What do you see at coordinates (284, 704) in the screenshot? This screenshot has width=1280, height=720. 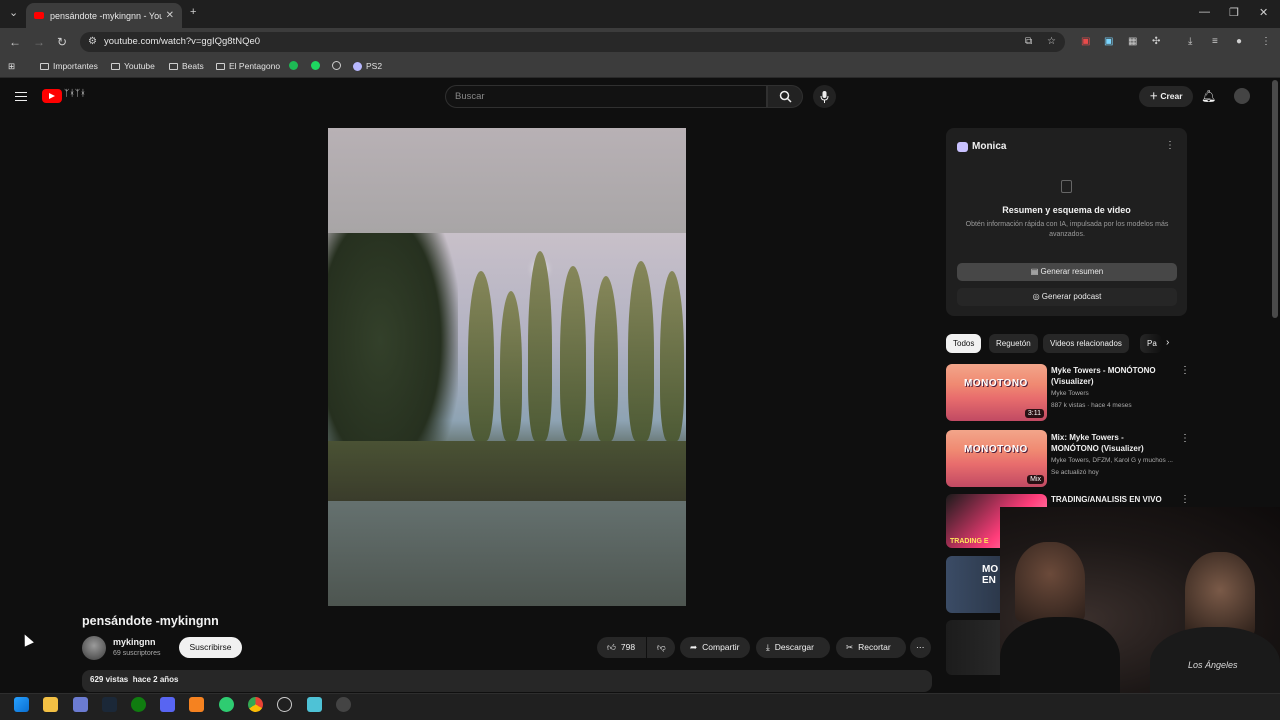 I see `obs-icon` at bounding box center [284, 704].